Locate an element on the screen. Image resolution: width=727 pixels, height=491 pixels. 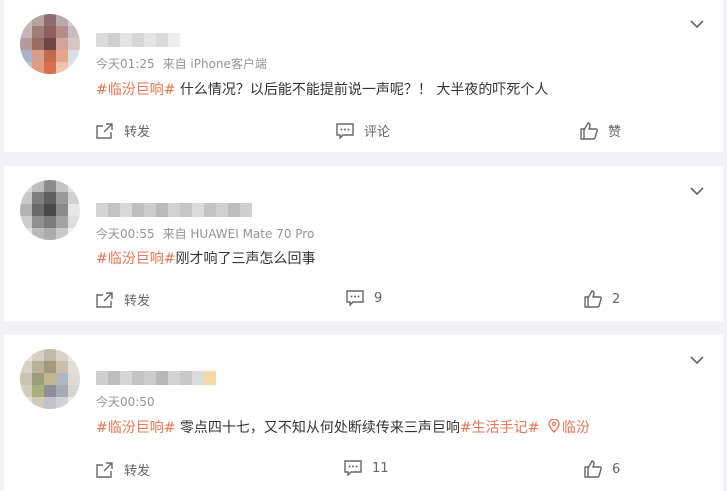
post-text: 什么情况？以后能不能提前说一声呢？！ 大半夜的吓死个人 is located at coordinates (362, 90).